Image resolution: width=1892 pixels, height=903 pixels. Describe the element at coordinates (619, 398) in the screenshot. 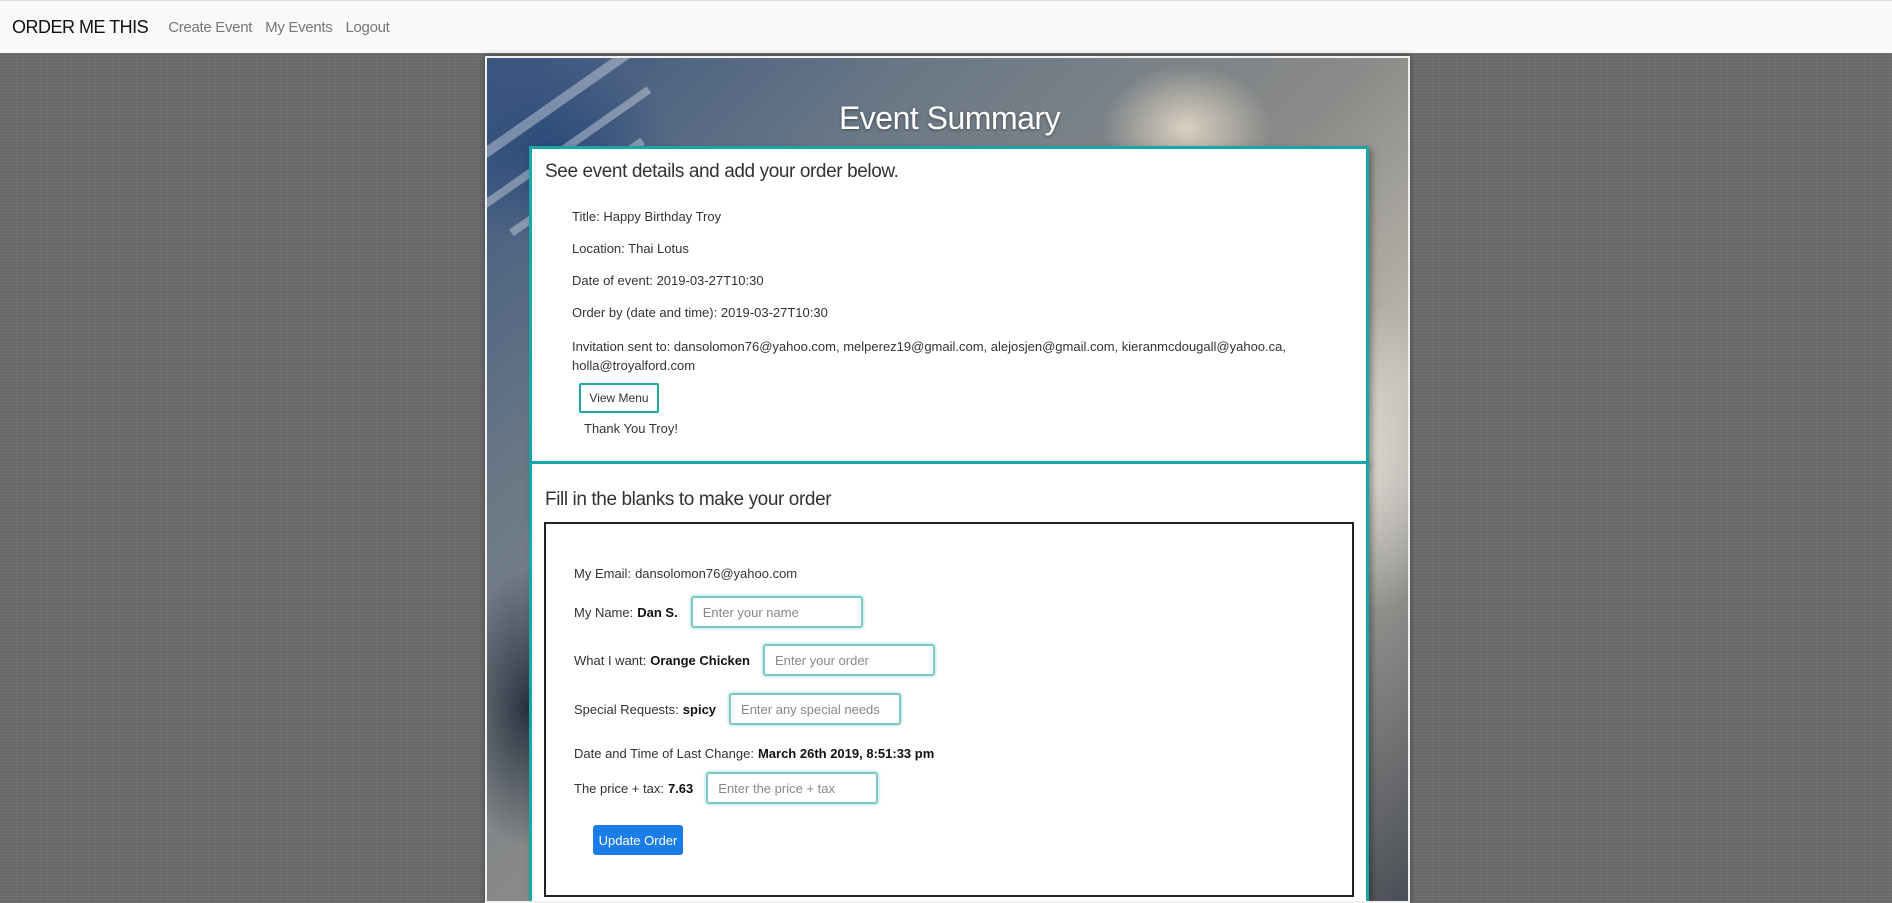

I see `view-menu-button: View Menu` at that location.